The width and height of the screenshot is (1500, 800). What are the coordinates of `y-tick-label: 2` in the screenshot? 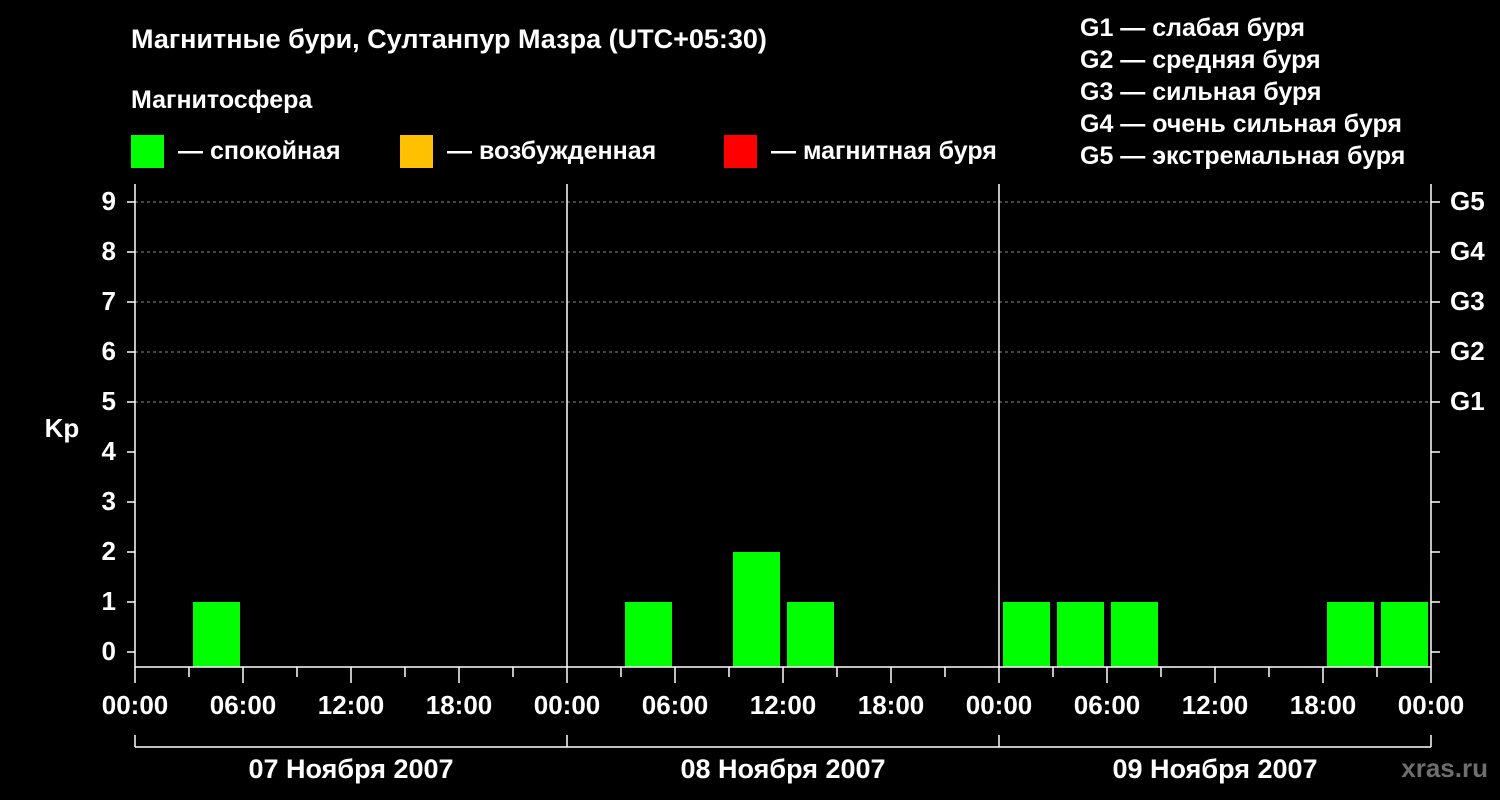 It's located at (109, 551).